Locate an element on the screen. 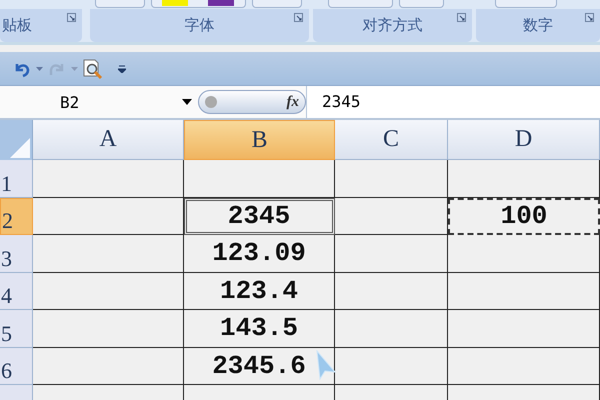 This screenshot has width=600, height=400. column-header: A is located at coordinates (108, 140).